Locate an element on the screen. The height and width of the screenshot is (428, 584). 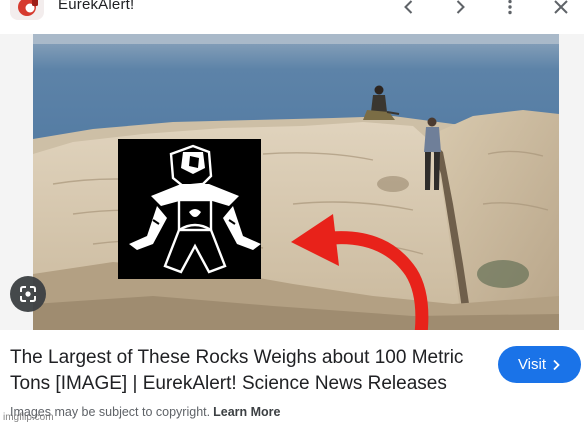
close-icon is located at coordinates (561, 10).